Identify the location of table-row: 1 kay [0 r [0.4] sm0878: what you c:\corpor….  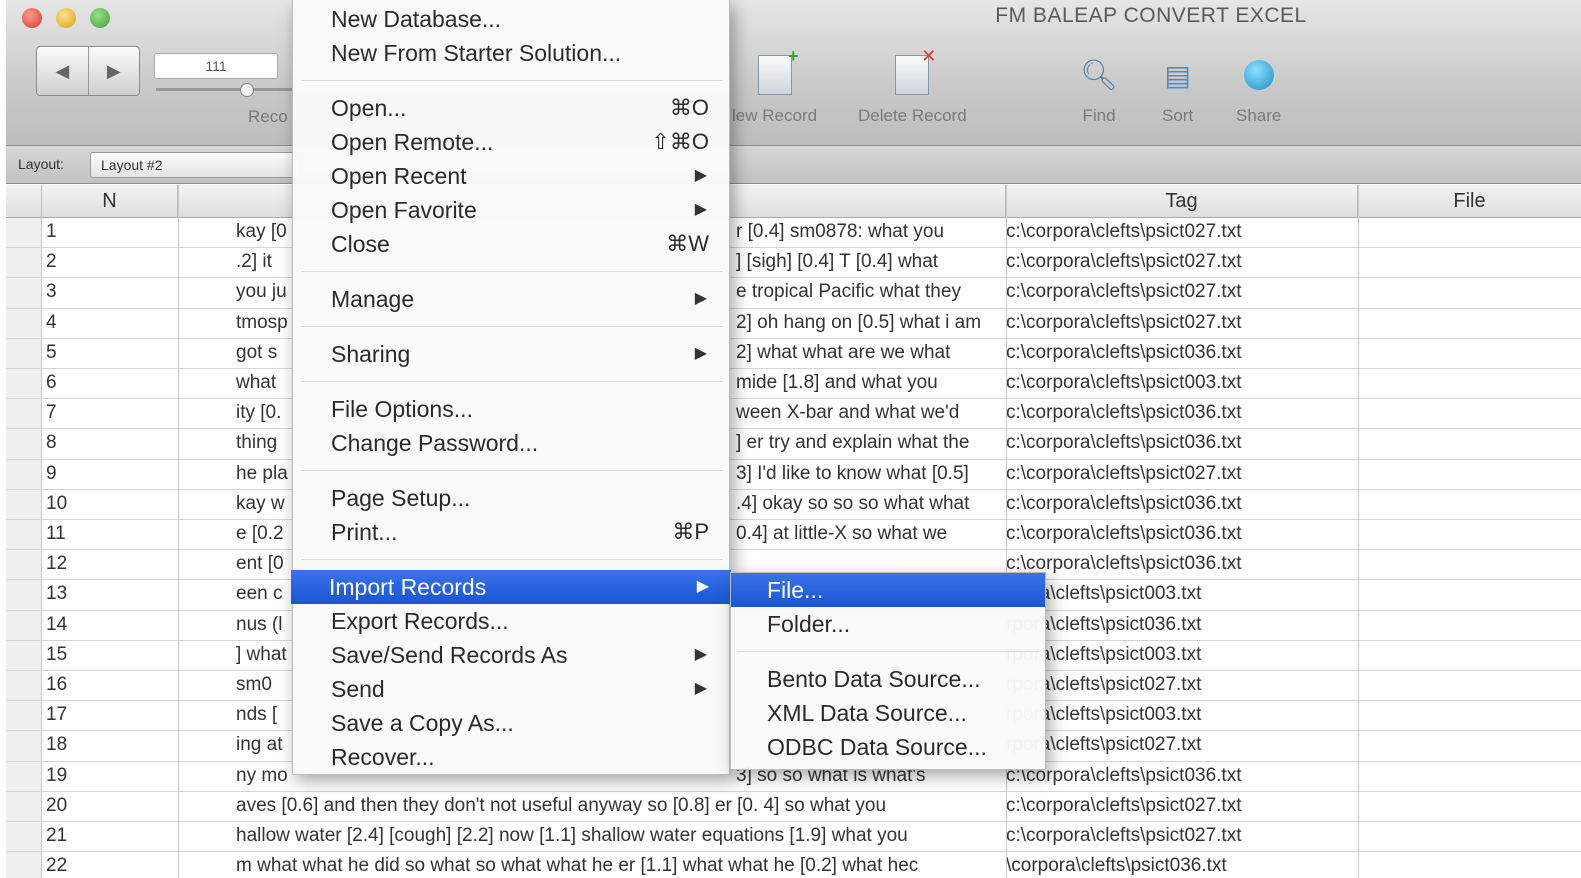
(793, 233).